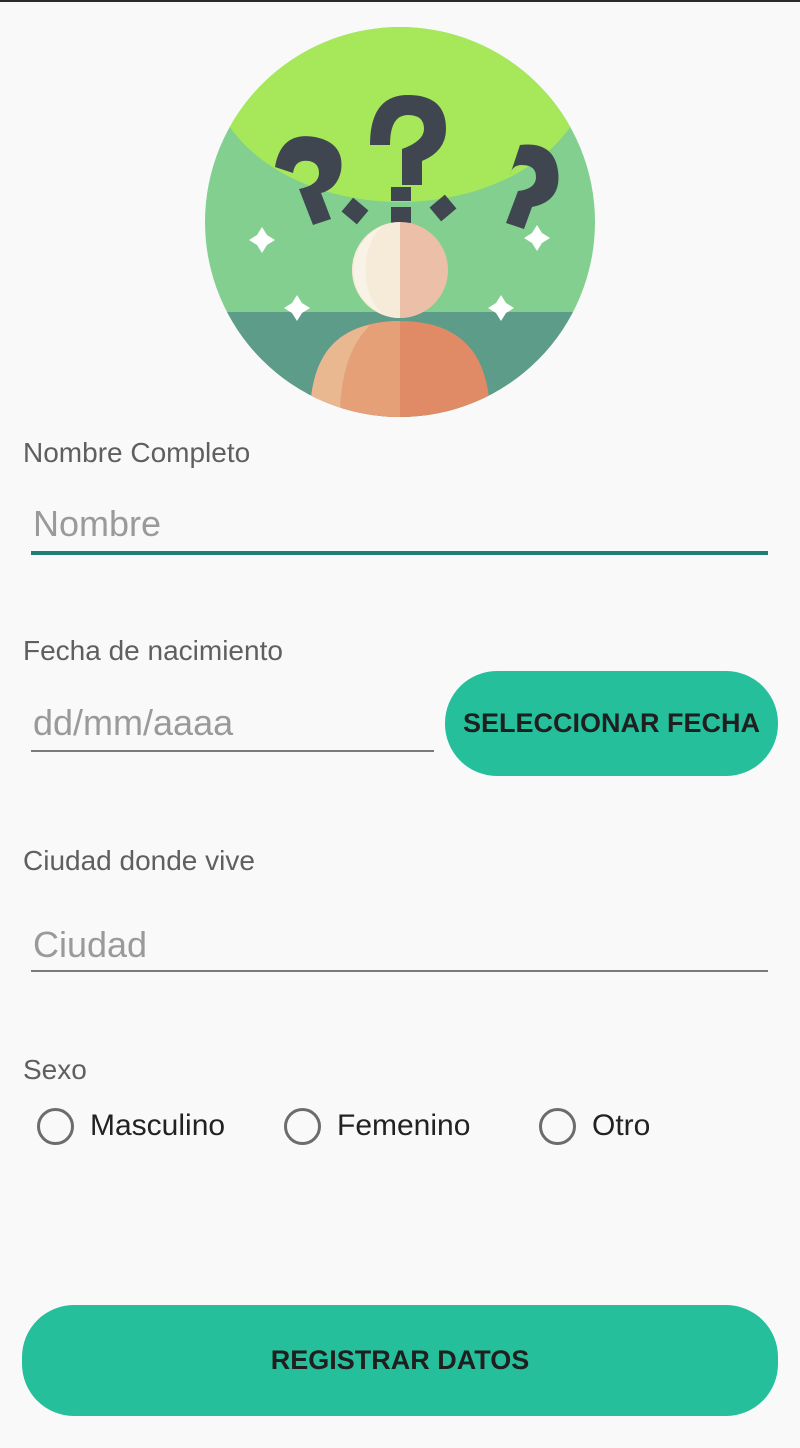 The image size is (800, 1448). What do you see at coordinates (611, 723) in the screenshot?
I see `select-date-button: SELECCIONAR FECHA` at bounding box center [611, 723].